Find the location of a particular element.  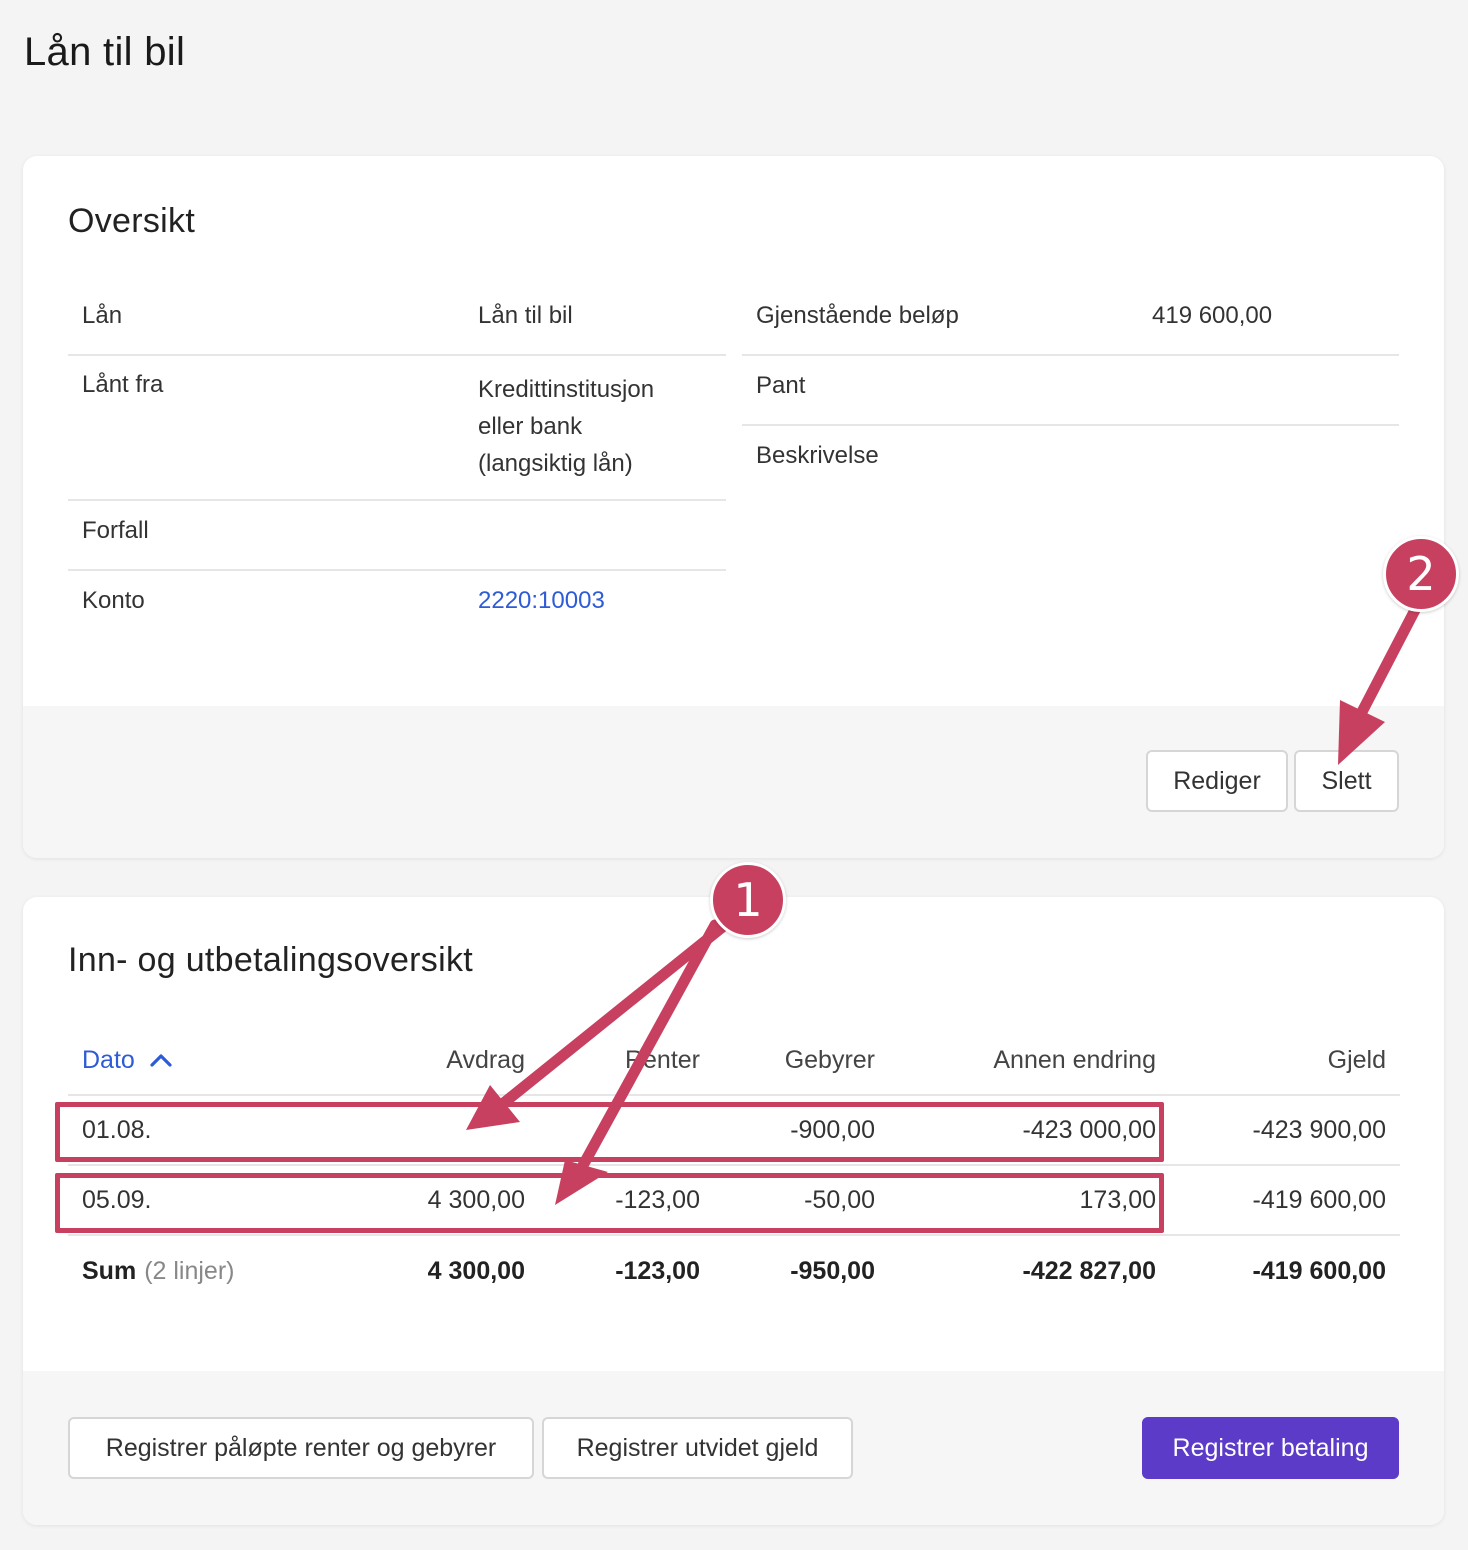

annotation-marker-2: 2 is located at coordinates (1421, 574).